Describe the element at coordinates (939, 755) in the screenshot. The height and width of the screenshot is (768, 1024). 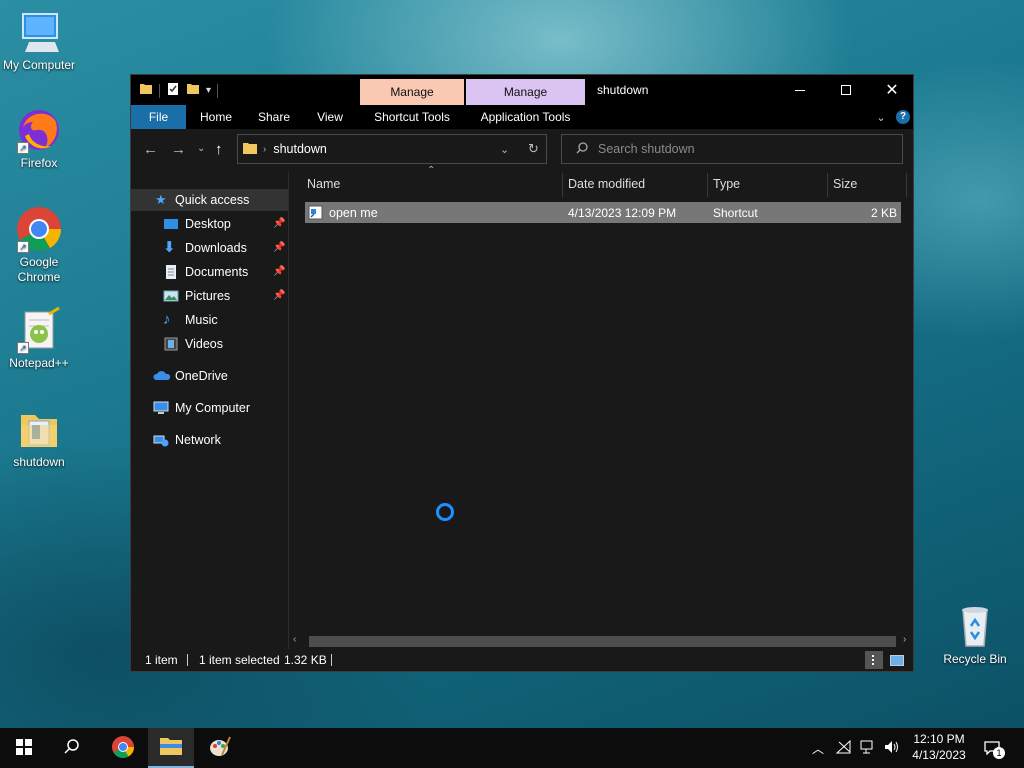
I see `clock-date: 4/13/2023` at that location.